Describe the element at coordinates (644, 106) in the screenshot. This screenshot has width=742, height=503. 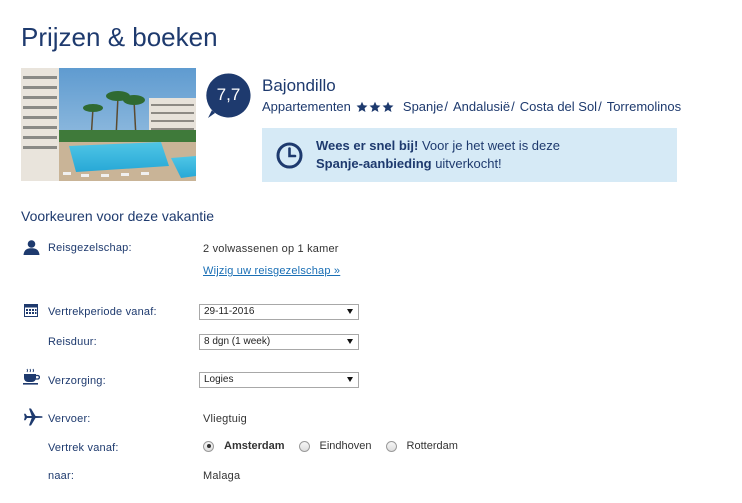
I see `location-city: Torremolinos` at that location.